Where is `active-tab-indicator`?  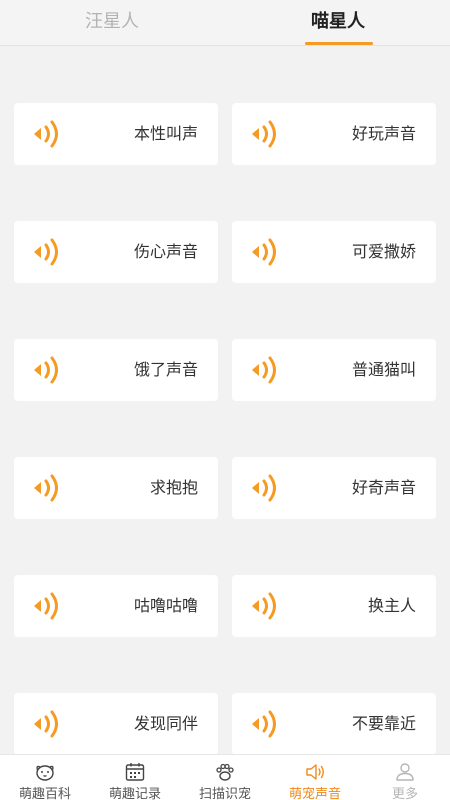
active-tab-indicator is located at coordinates (339, 43).